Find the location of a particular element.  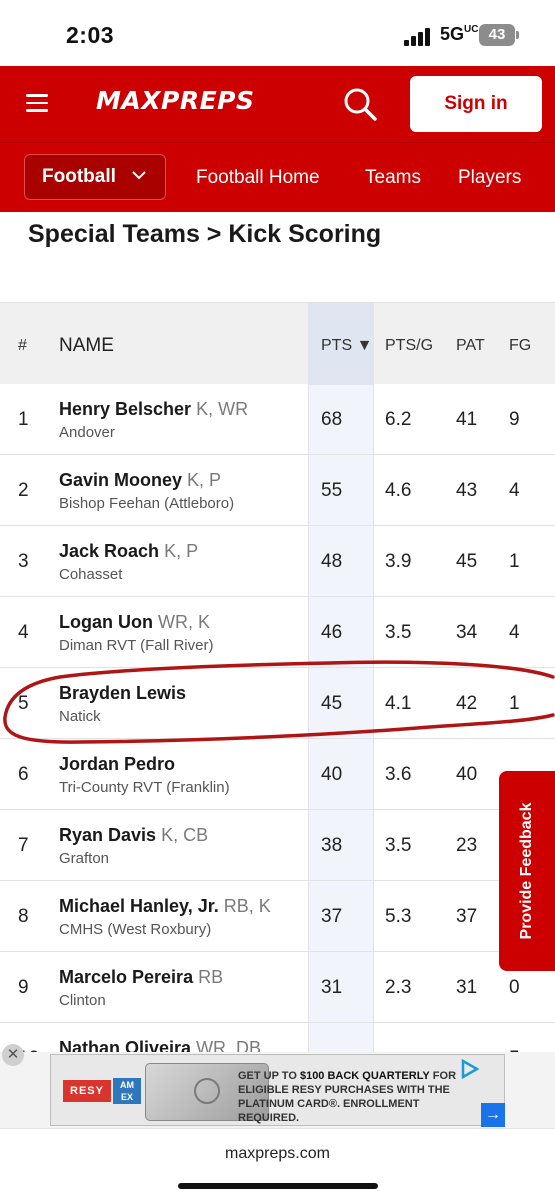

menu-icon is located at coordinates (37, 103).